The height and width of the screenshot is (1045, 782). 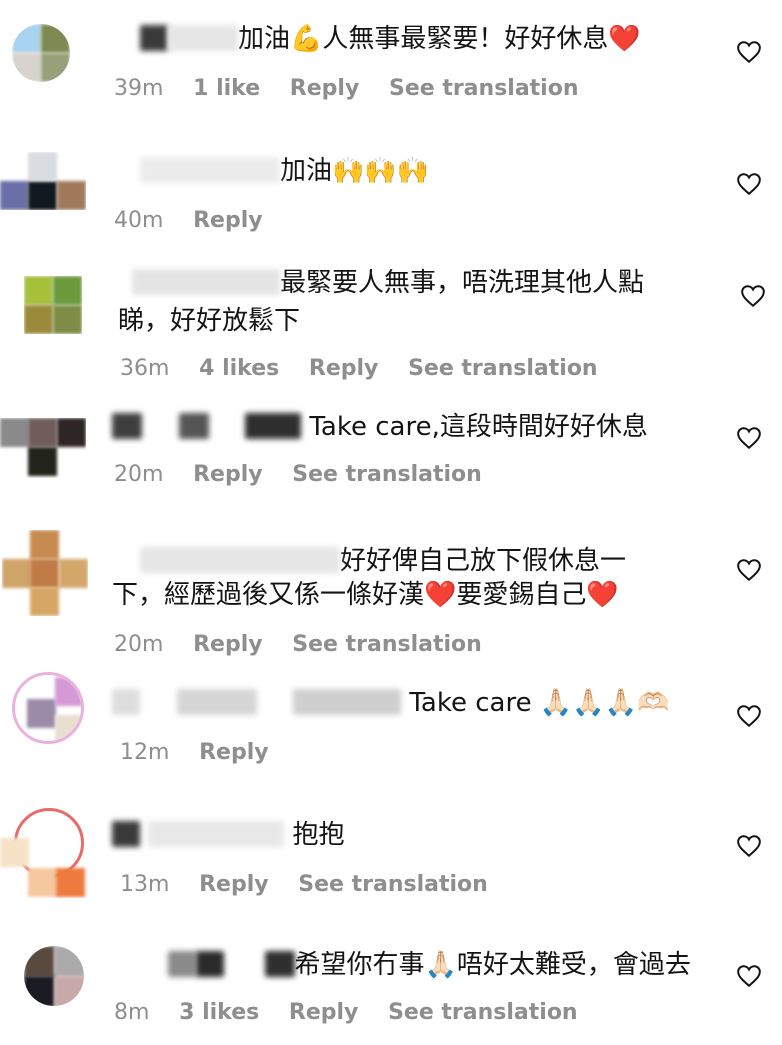 I want to click on comment-text: 希望你冇事🙏🏻唔好太難受，會過去, so click(x=429, y=965).